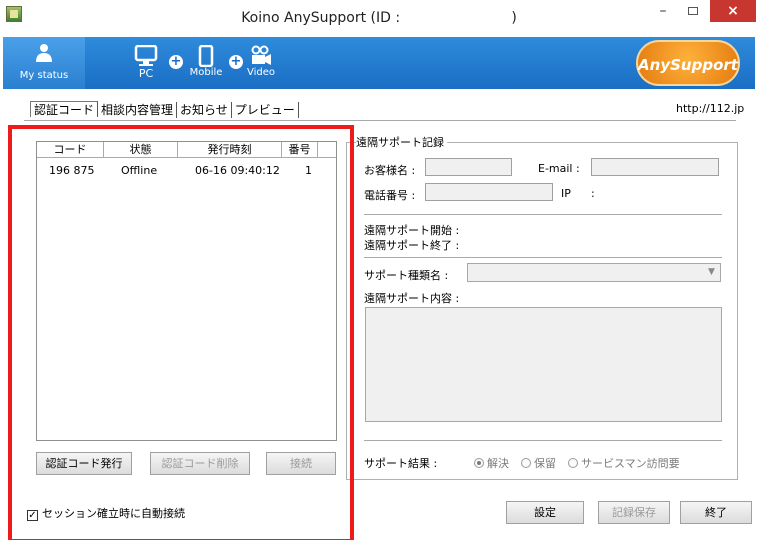  What do you see at coordinates (380, 120) in the screenshot?
I see `tab-panel-border` at bounding box center [380, 120].